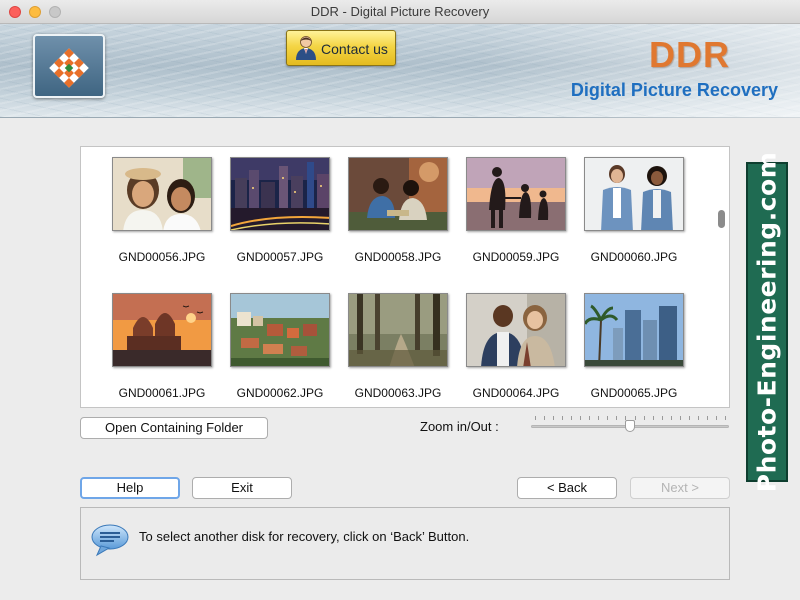  I want to click on thumbnail-filename: GND00059.JPG, so click(516, 257).